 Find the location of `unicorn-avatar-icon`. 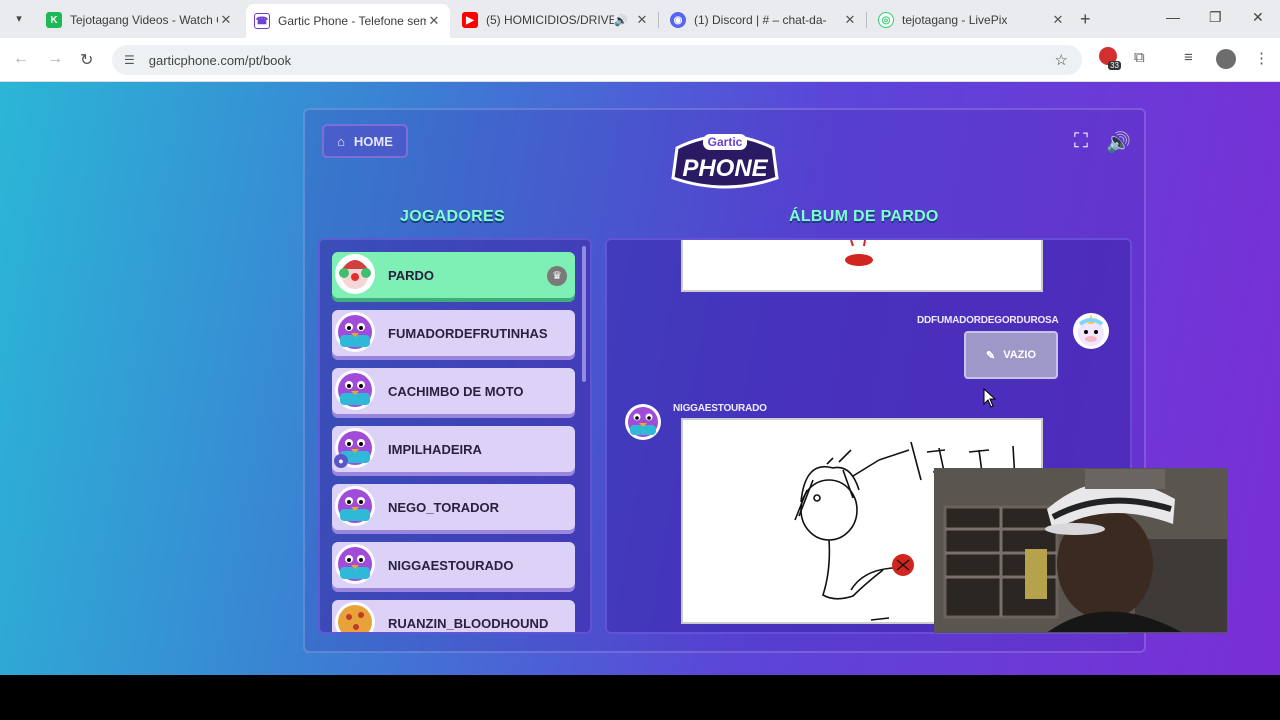

unicorn-avatar-icon is located at coordinates (1091, 331).